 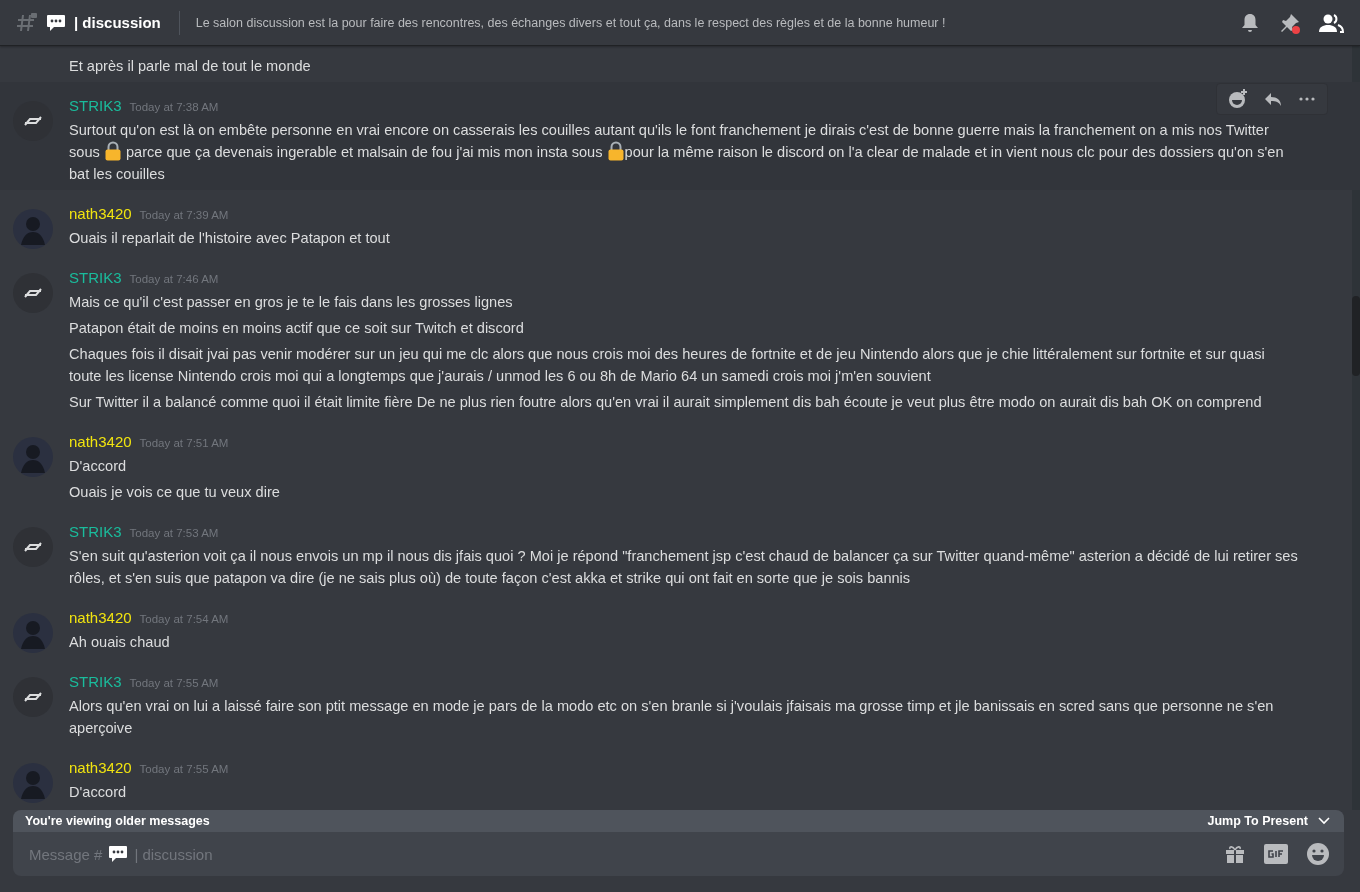 What do you see at coordinates (230, 238) in the screenshot?
I see `message-text: Ouais il reparlait de l'histoire avec Patapon et tout` at bounding box center [230, 238].